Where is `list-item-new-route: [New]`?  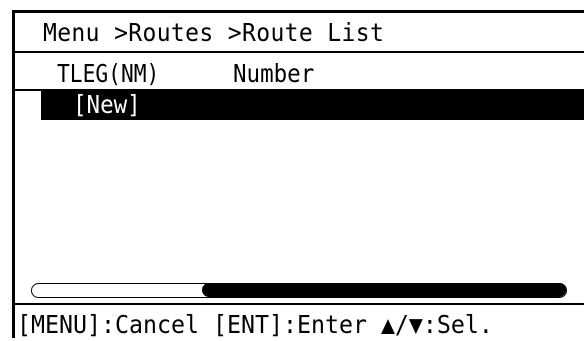 list-item-new-route: [New] is located at coordinates (312, 105).